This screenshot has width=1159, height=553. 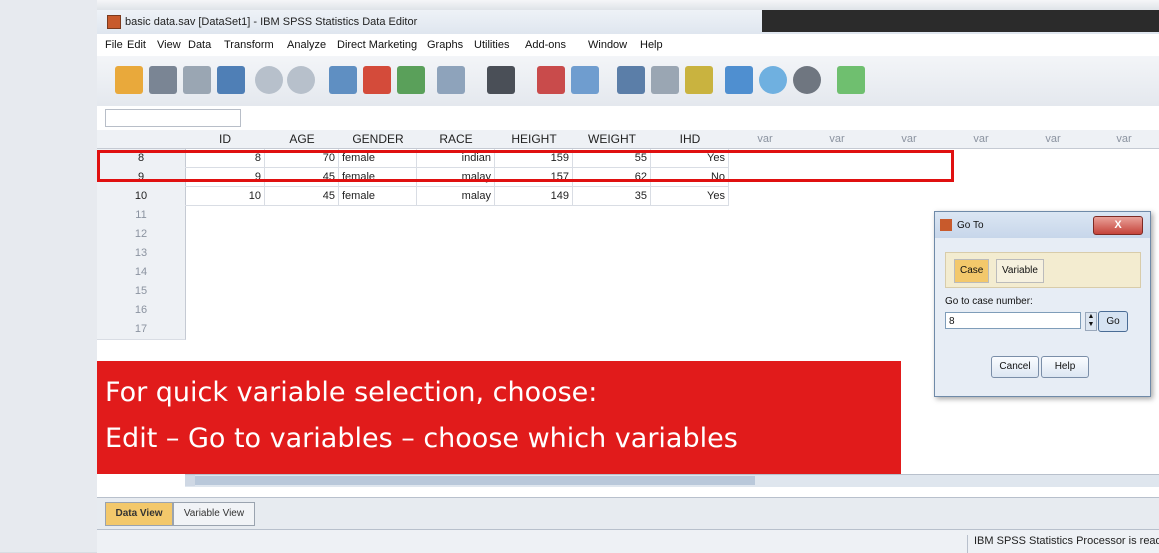 What do you see at coordinates (411, 80) in the screenshot?
I see `variables-icon` at bounding box center [411, 80].